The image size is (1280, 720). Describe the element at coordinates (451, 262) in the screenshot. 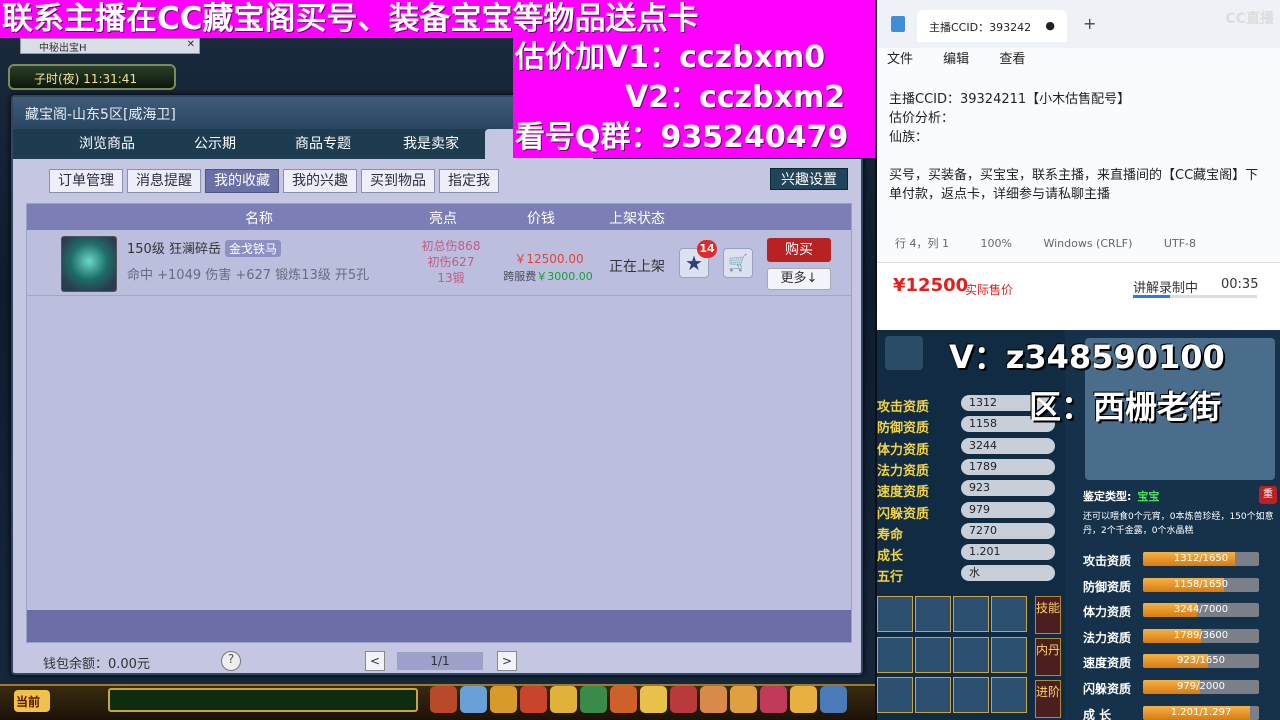

I see `highlight-2: 初伤627` at that location.